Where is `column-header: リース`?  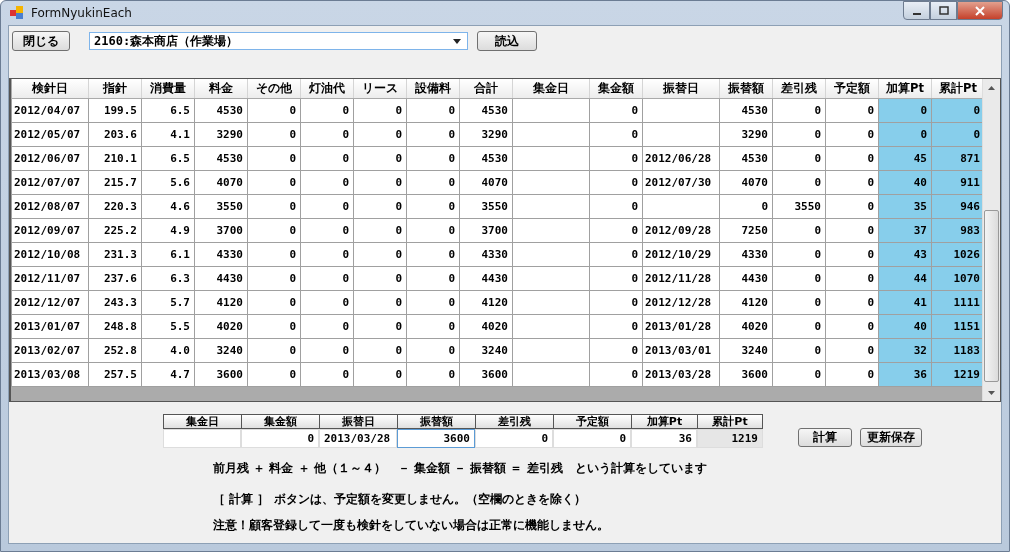 column-header: リース is located at coordinates (380, 89).